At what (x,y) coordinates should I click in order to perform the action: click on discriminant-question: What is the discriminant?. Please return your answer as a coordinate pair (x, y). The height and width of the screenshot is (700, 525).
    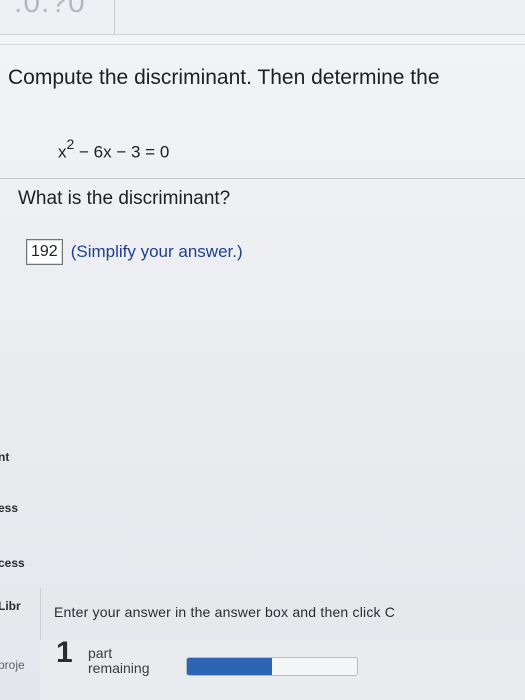
    Looking at the image, I should click on (124, 198).